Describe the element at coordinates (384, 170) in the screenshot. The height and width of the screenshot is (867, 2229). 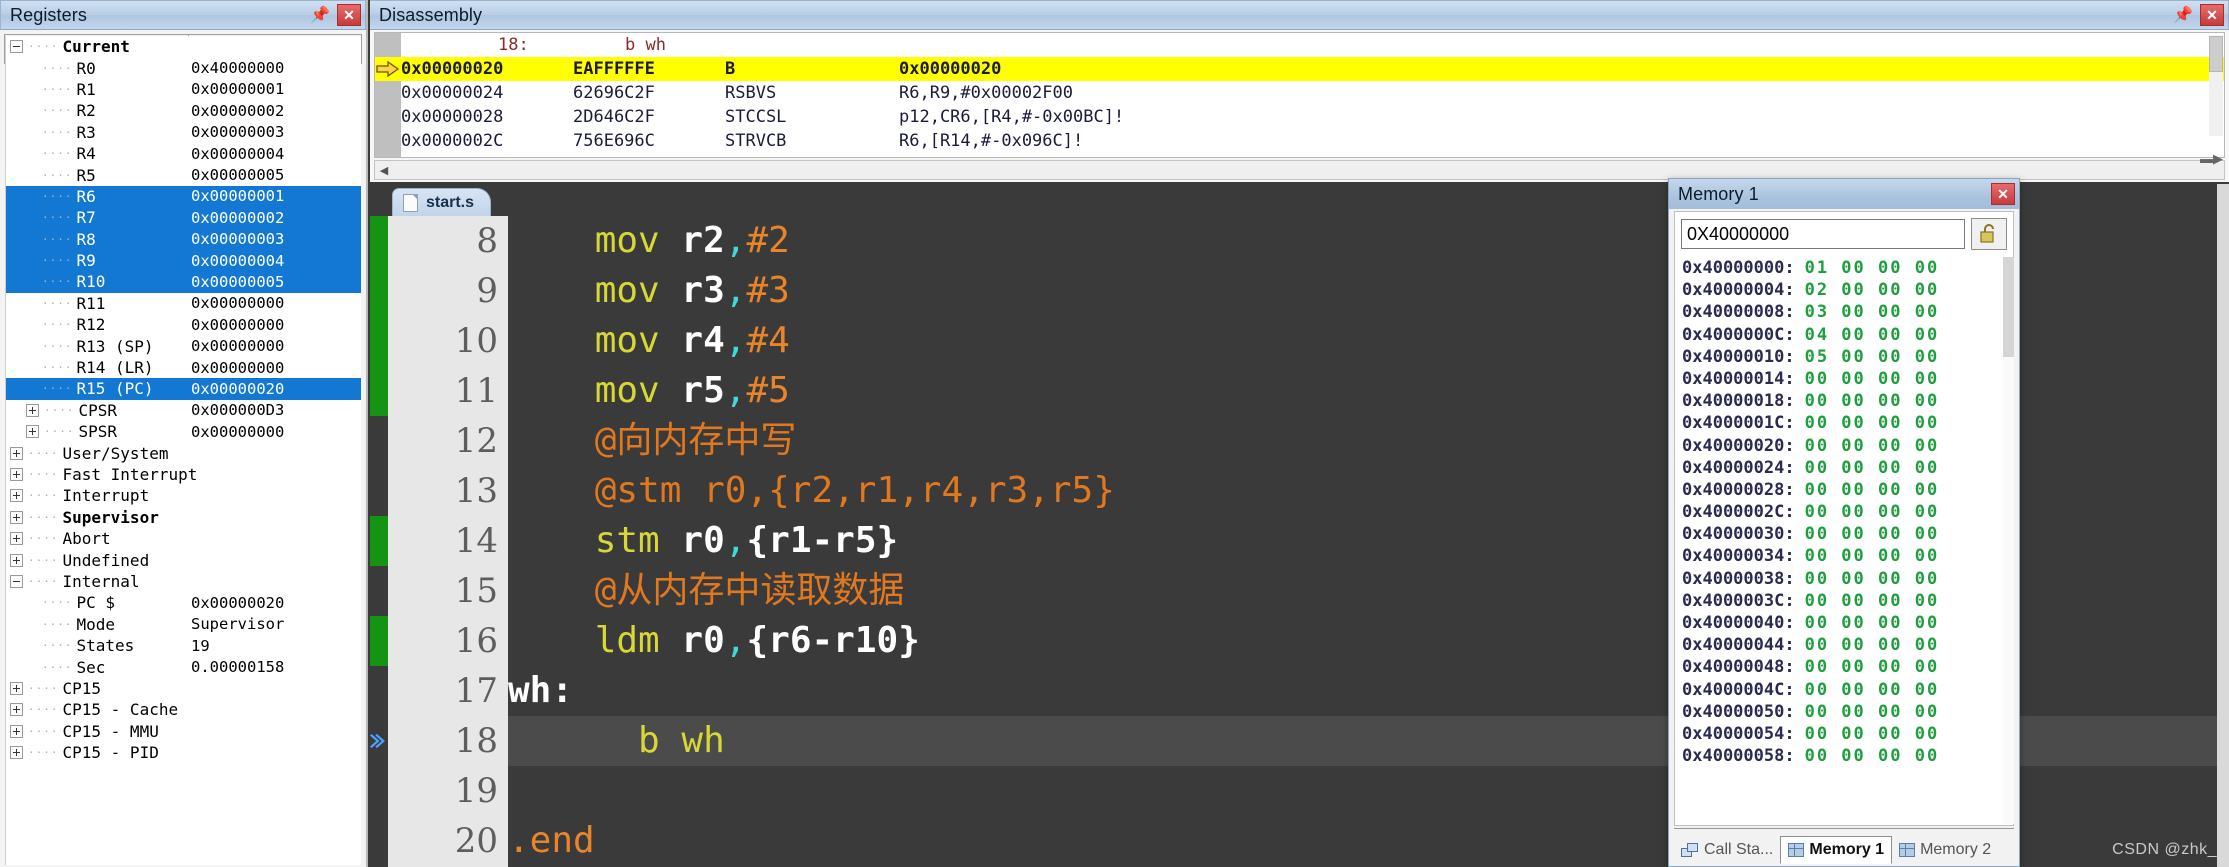
I see `scroll-left-arrow-icon: ◀` at that location.